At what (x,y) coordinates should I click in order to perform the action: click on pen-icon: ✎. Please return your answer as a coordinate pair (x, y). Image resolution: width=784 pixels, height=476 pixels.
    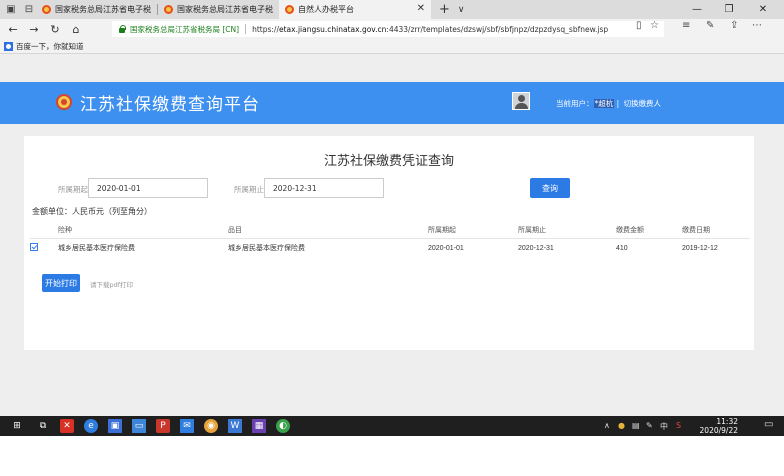
    Looking at the image, I should click on (649, 425).